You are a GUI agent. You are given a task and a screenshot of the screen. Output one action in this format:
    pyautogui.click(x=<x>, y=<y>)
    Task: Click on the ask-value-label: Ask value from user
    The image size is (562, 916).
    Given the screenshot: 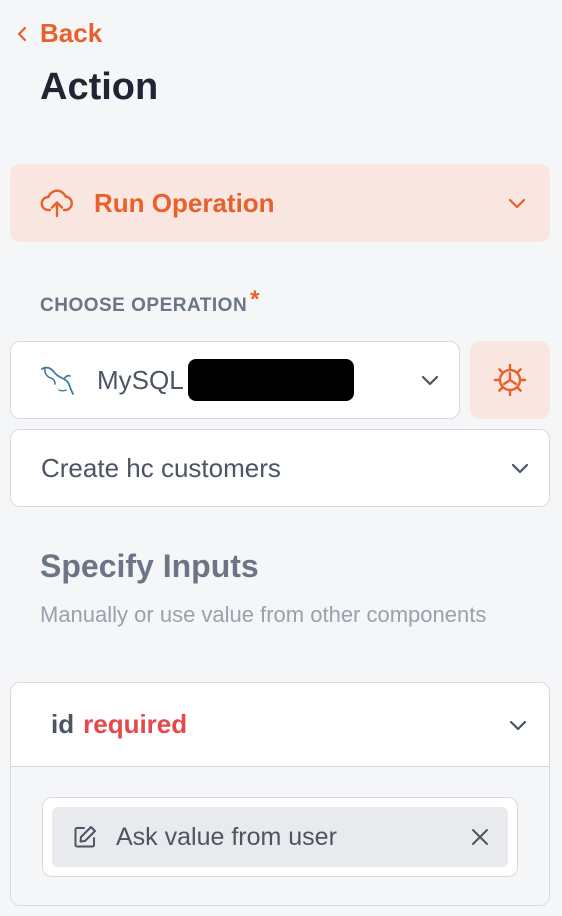 What is the action you would take?
    pyautogui.click(x=226, y=836)
    